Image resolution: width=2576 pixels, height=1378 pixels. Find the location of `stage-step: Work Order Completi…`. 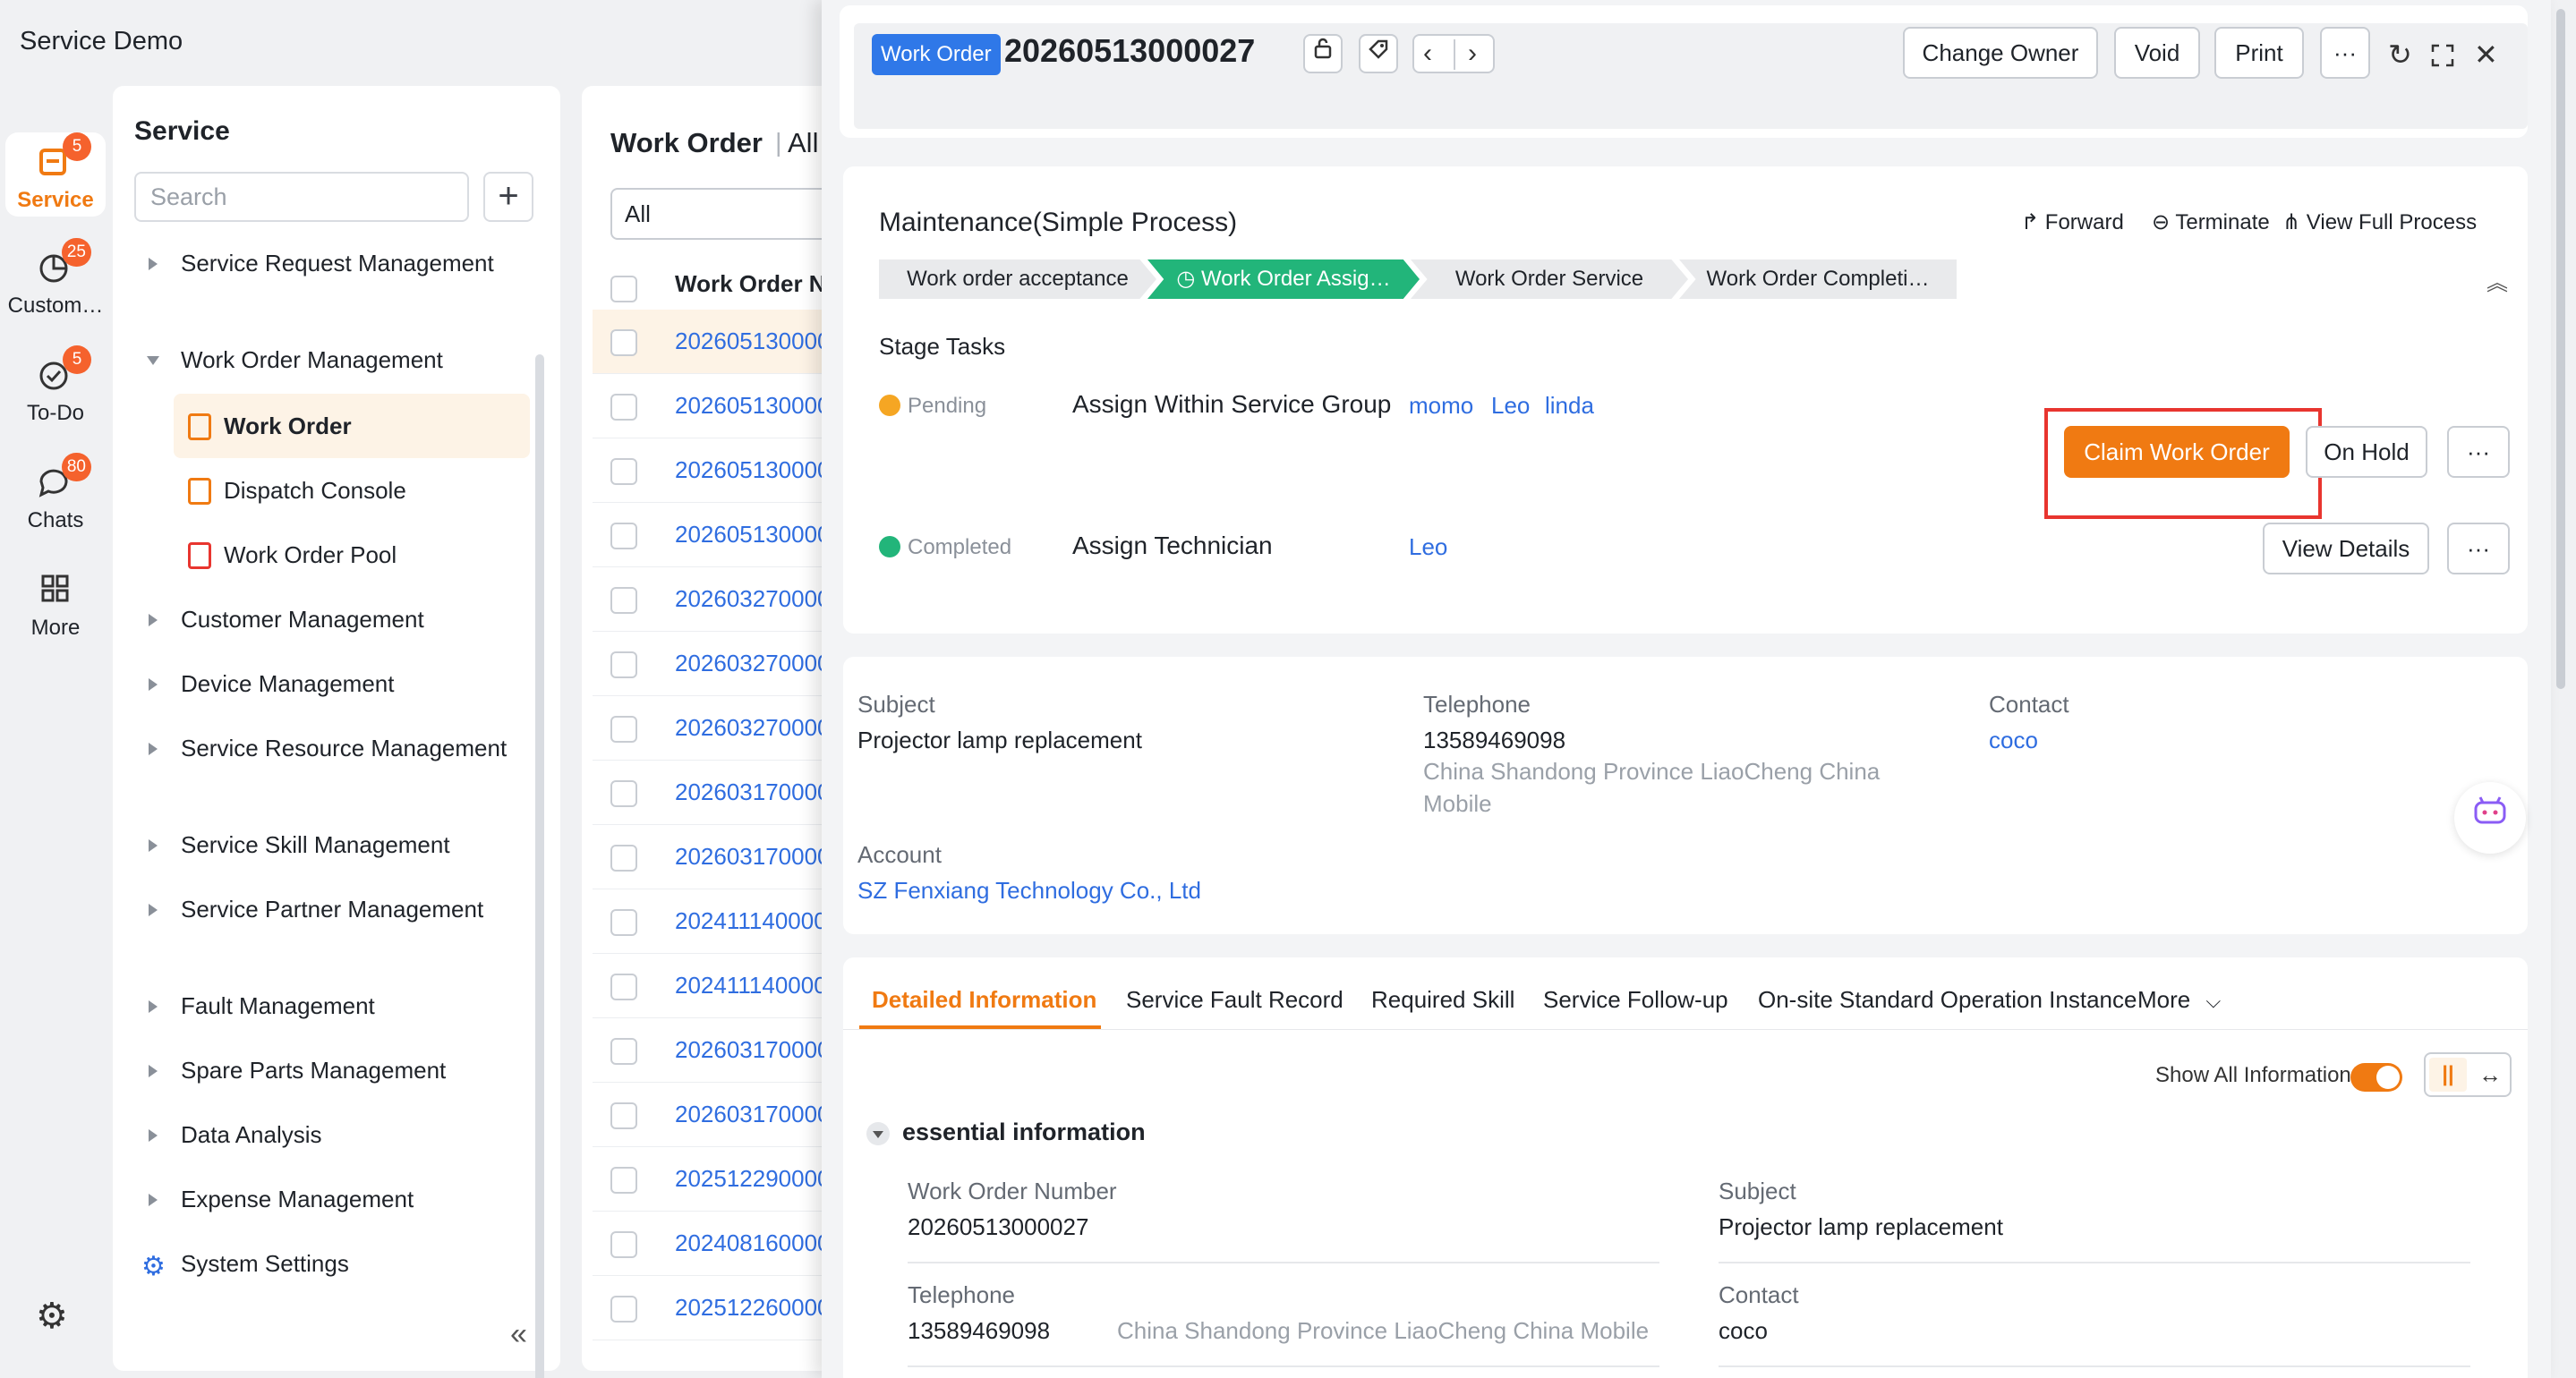

stage-step: Work Order Completi… is located at coordinates (1818, 279).